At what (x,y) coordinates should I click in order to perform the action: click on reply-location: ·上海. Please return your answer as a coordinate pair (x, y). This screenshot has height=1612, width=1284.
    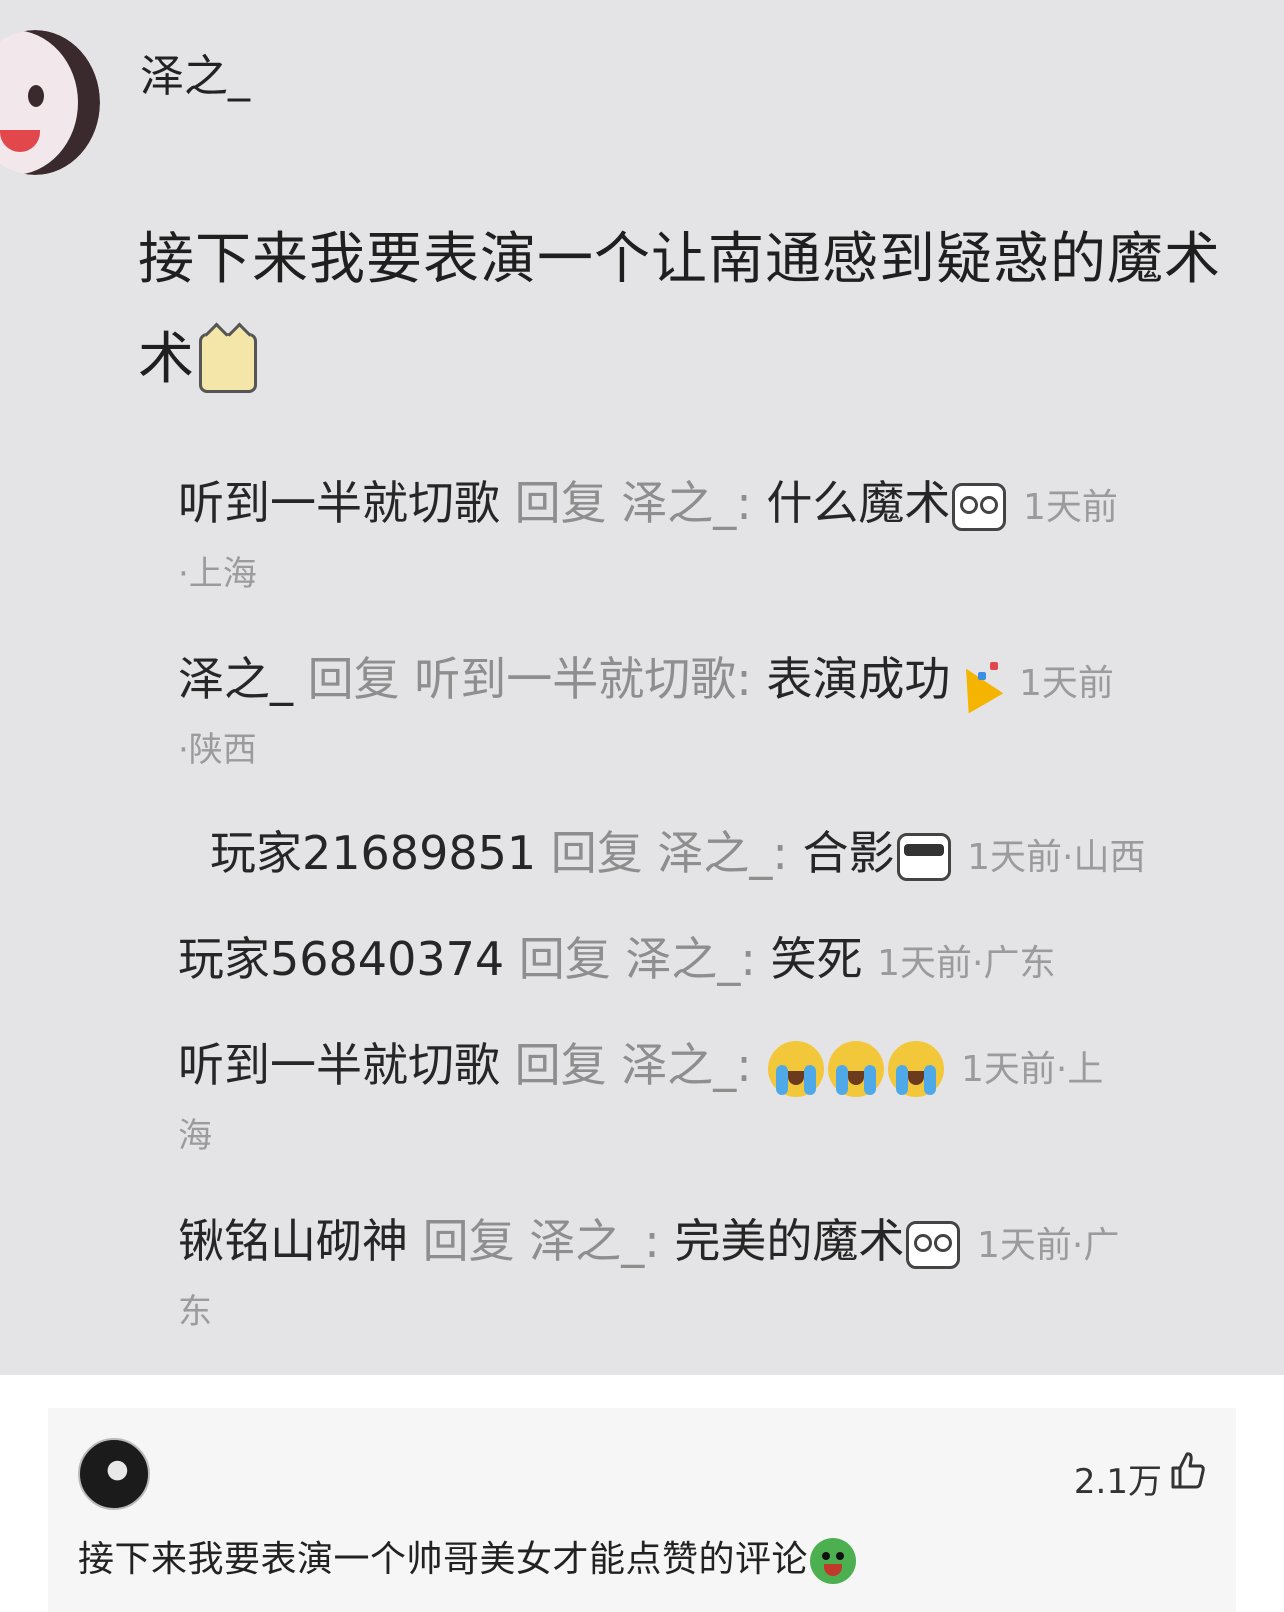
    Looking at the image, I should click on (217, 574).